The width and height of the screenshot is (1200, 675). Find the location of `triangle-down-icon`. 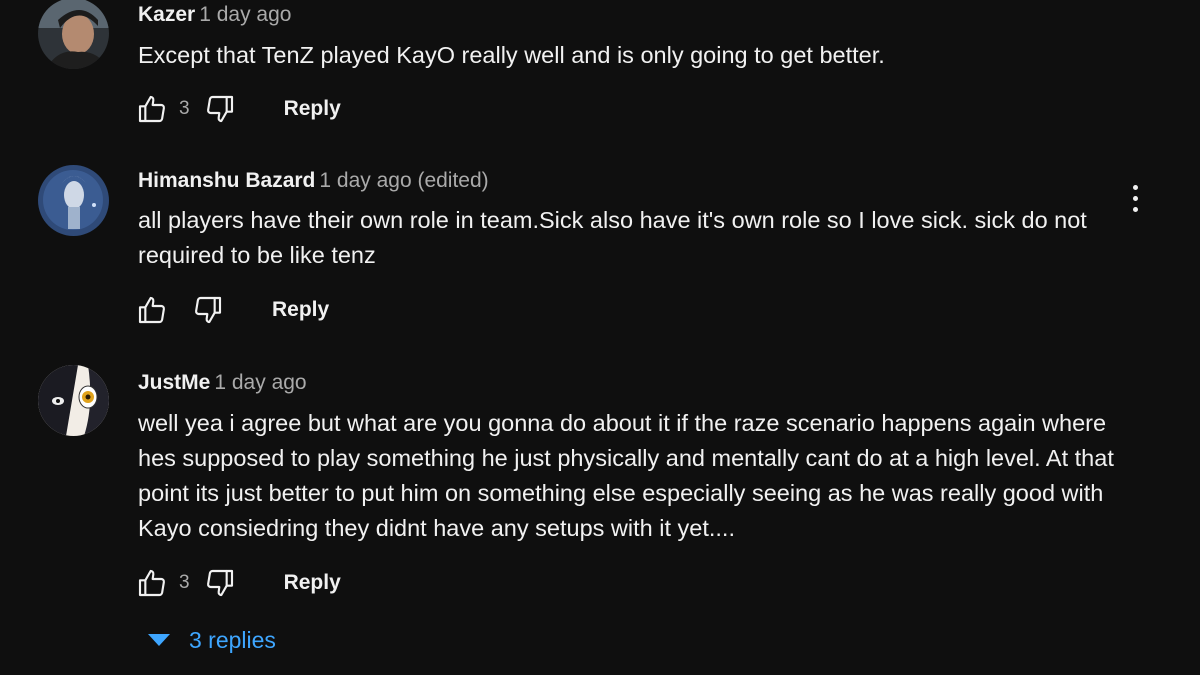

triangle-down-icon is located at coordinates (159, 639).